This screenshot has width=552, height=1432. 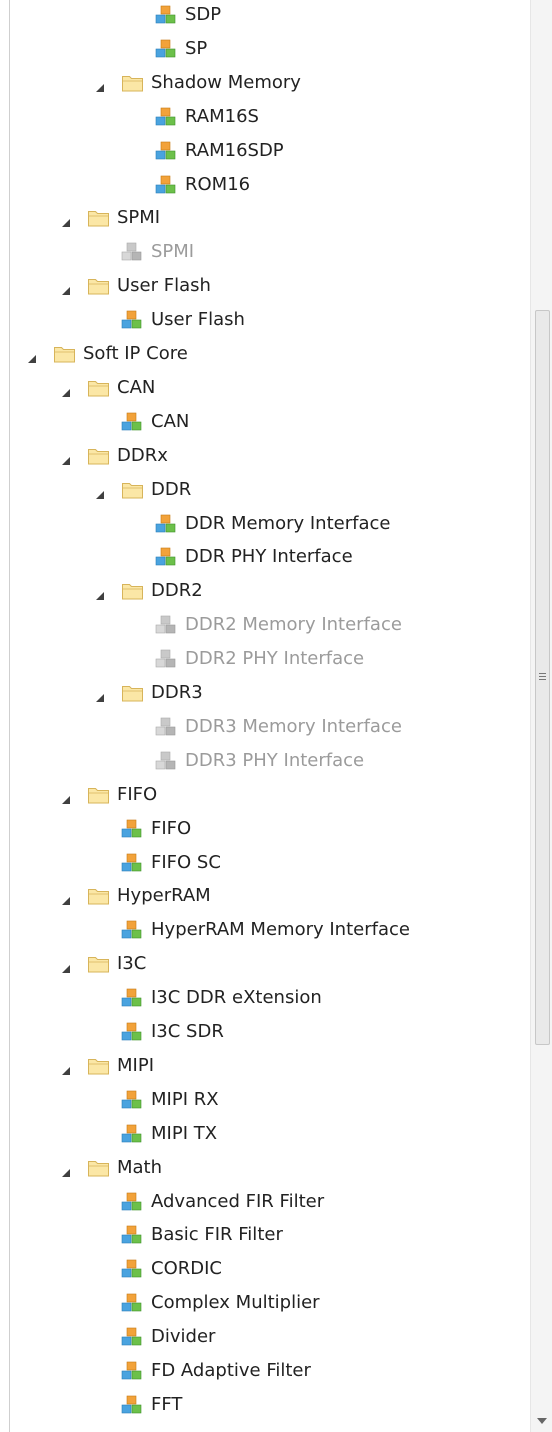 What do you see at coordinates (265, 286) in the screenshot?
I see `tree-folder-node: User Flash` at bounding box center [265, 286].